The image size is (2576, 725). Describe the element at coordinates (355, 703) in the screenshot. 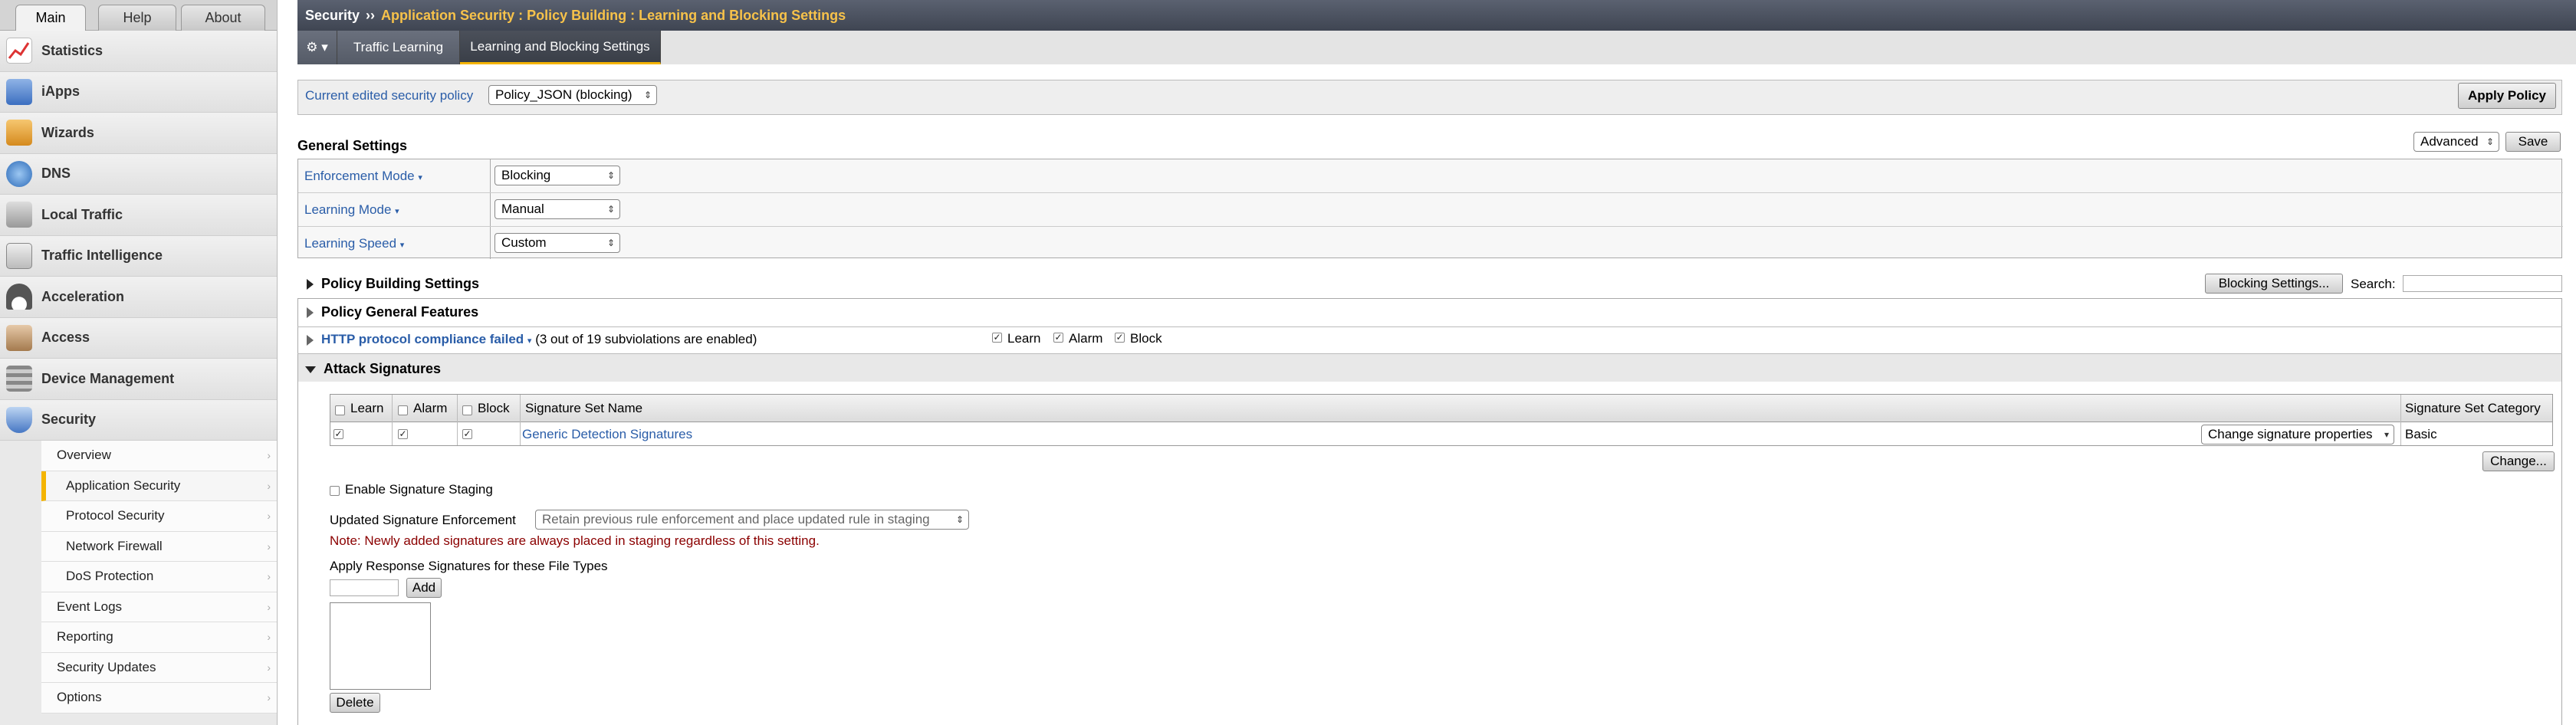

I see `delete-button: Delete` at that location.